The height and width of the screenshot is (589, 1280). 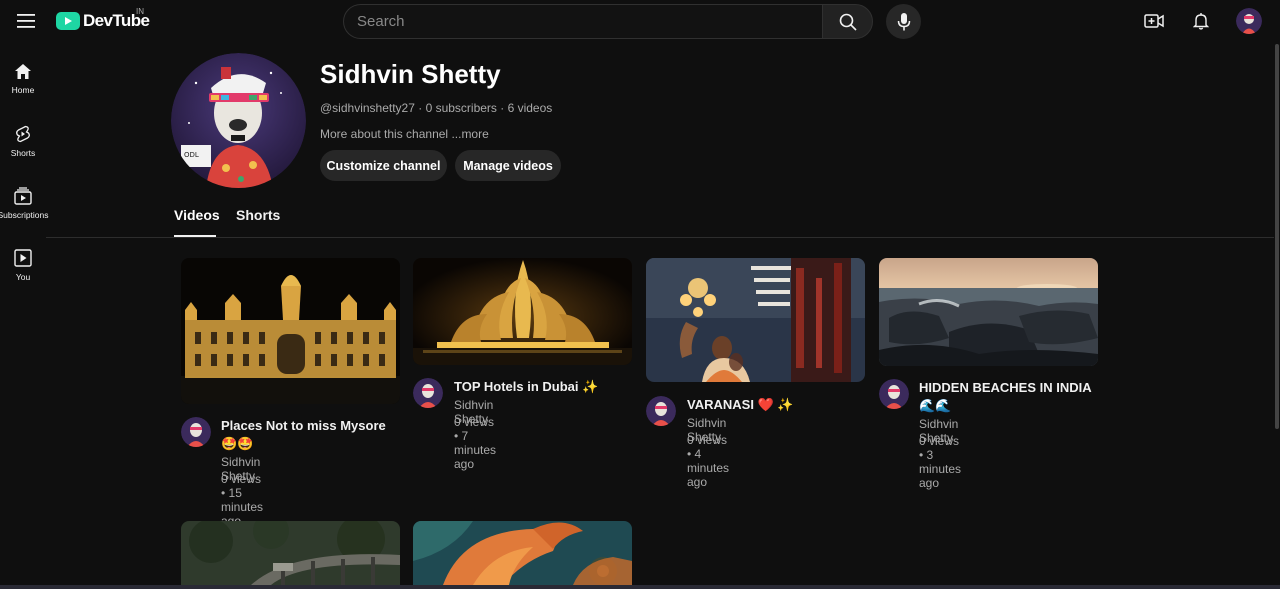 I want to click on home-icon, so click(x=23, y=71).